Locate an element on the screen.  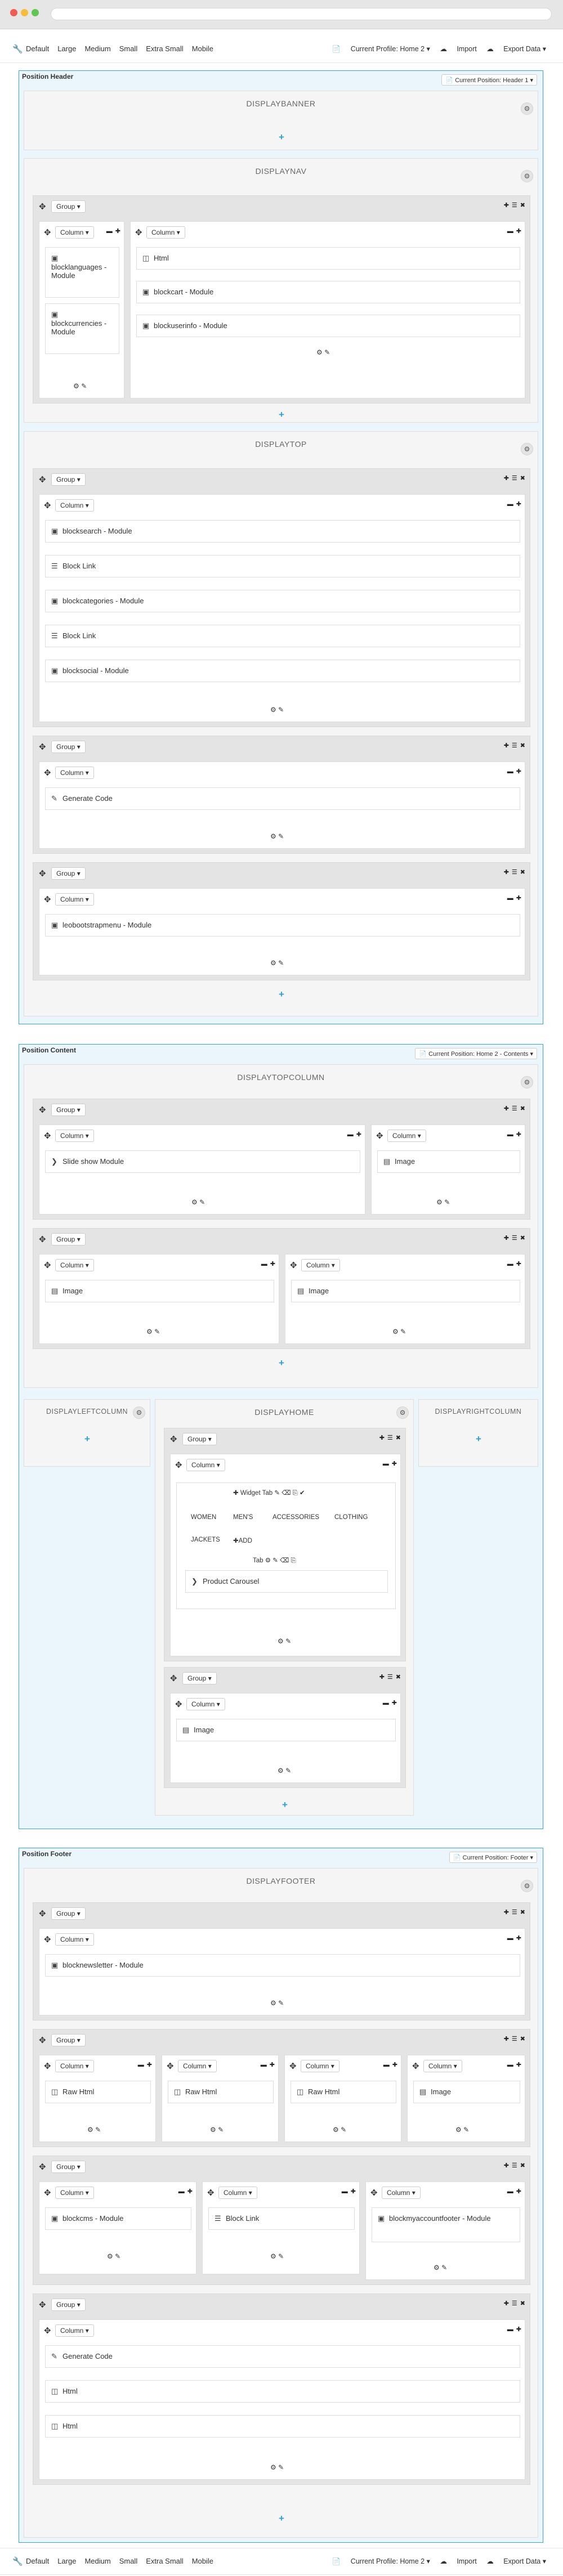
widget: ▣ blocksearch - Module is located at coordinates (282, 531).